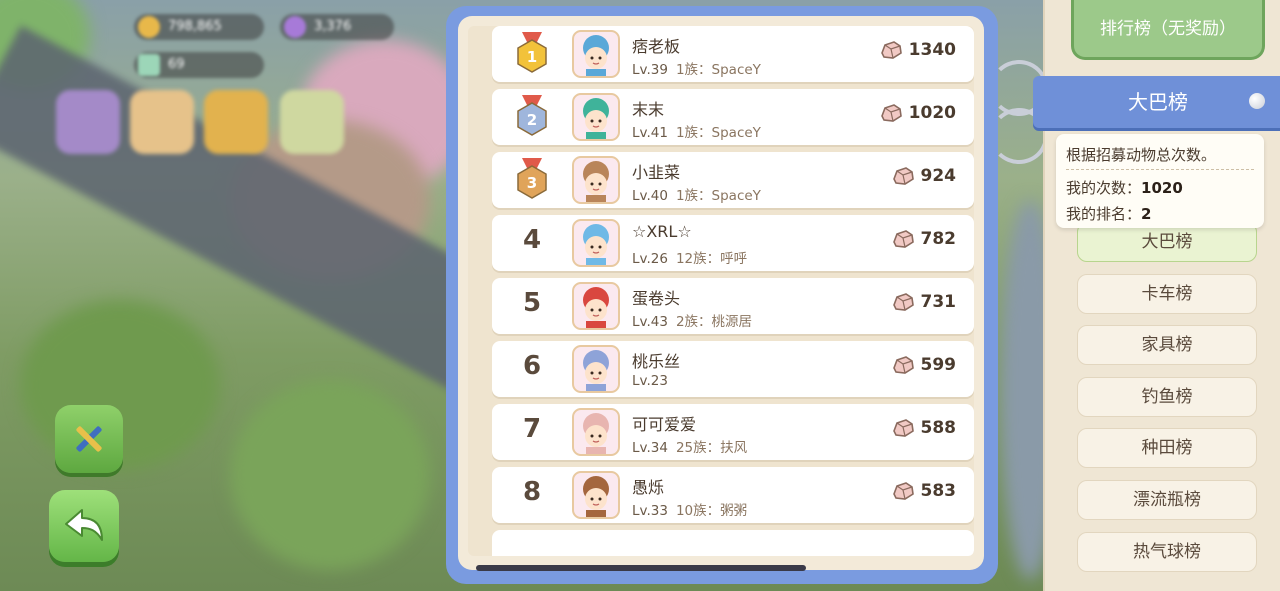 This screenshot has width=1280, height=591. What do you see at coordinates (89, 439) in the screenshot?
I see `tools-button` at bounding box center [89, 439].